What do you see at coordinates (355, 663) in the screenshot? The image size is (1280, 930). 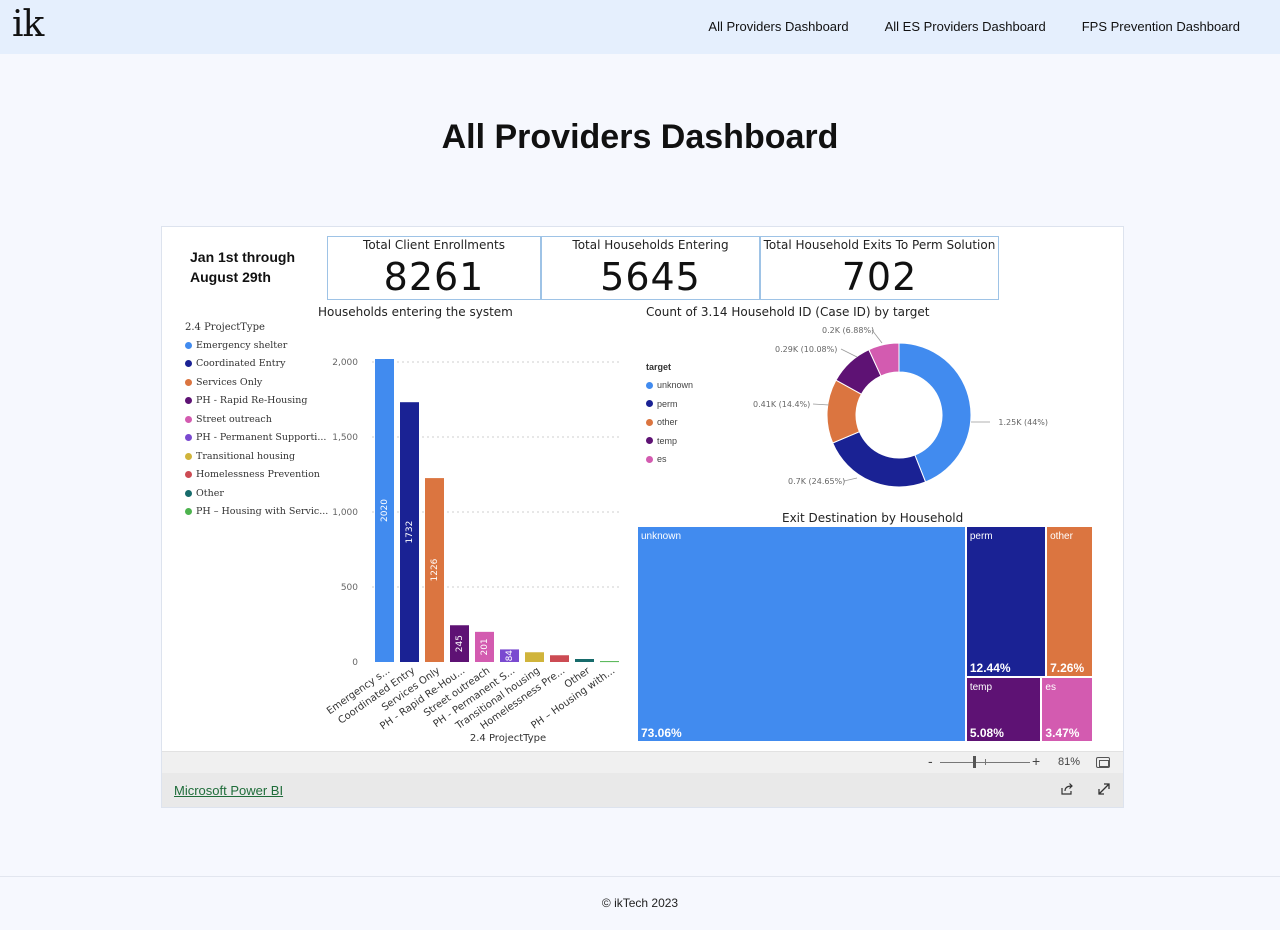 I see `y-tick-label: 0` at bounding box center [355, 663].